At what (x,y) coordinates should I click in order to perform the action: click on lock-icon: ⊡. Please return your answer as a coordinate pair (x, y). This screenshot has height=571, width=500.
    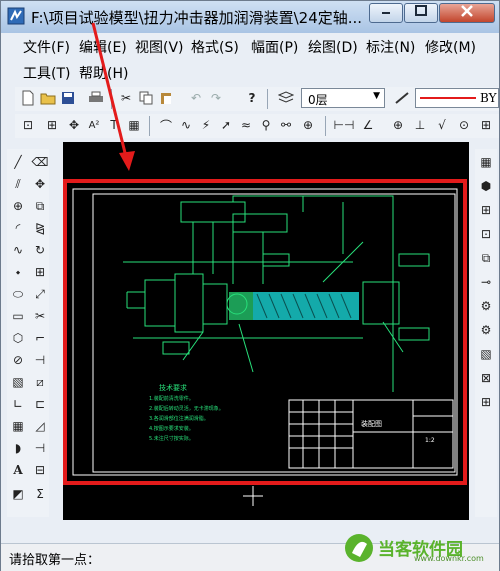
    Looking at the image, I should click on (486, 234).